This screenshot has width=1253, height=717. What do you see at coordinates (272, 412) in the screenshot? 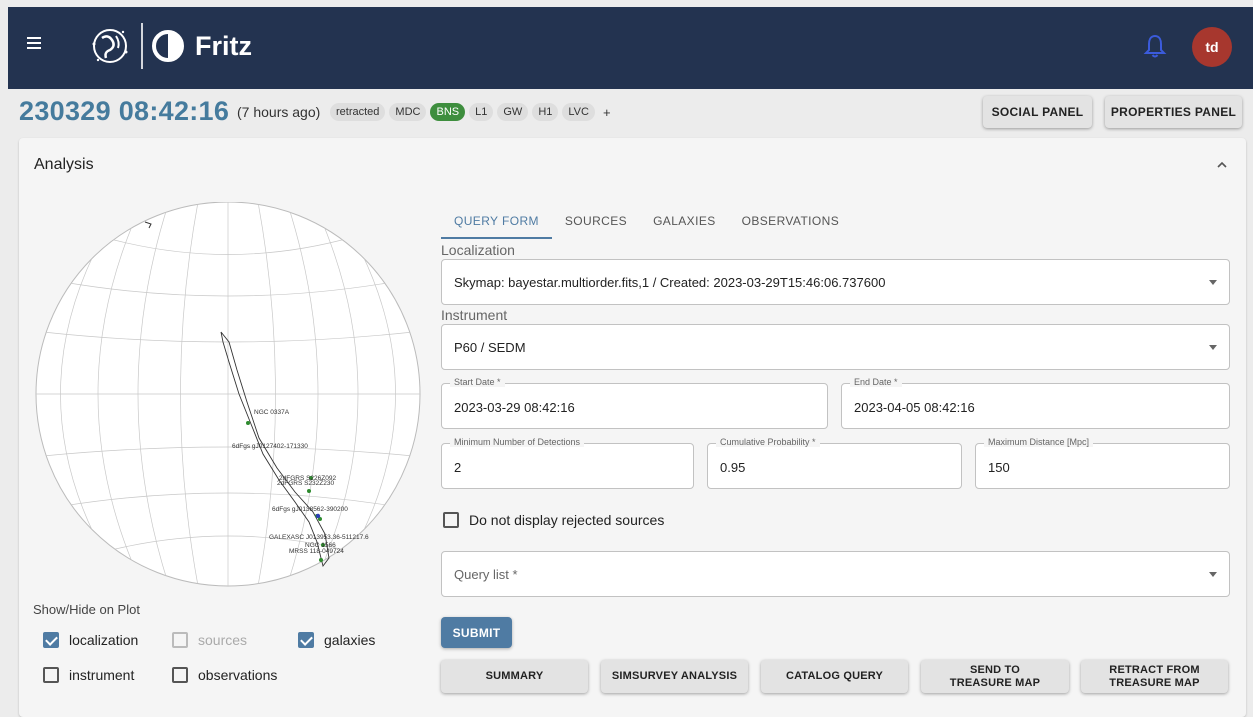
I see `plot-label: NGC 0337A` at bounding box center [272, 412].